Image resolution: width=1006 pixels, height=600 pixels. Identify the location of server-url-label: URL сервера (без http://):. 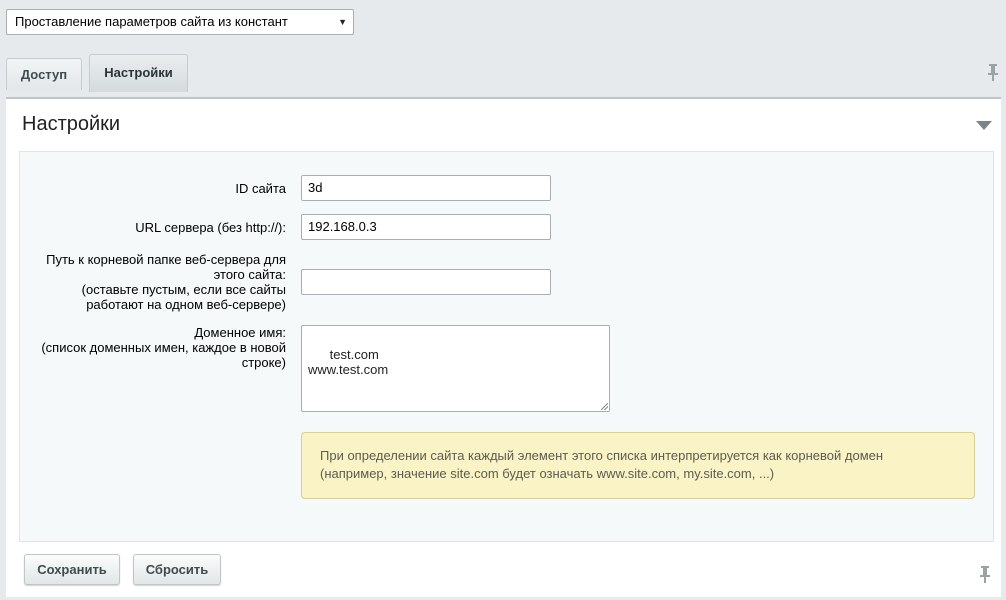
(210, 227).